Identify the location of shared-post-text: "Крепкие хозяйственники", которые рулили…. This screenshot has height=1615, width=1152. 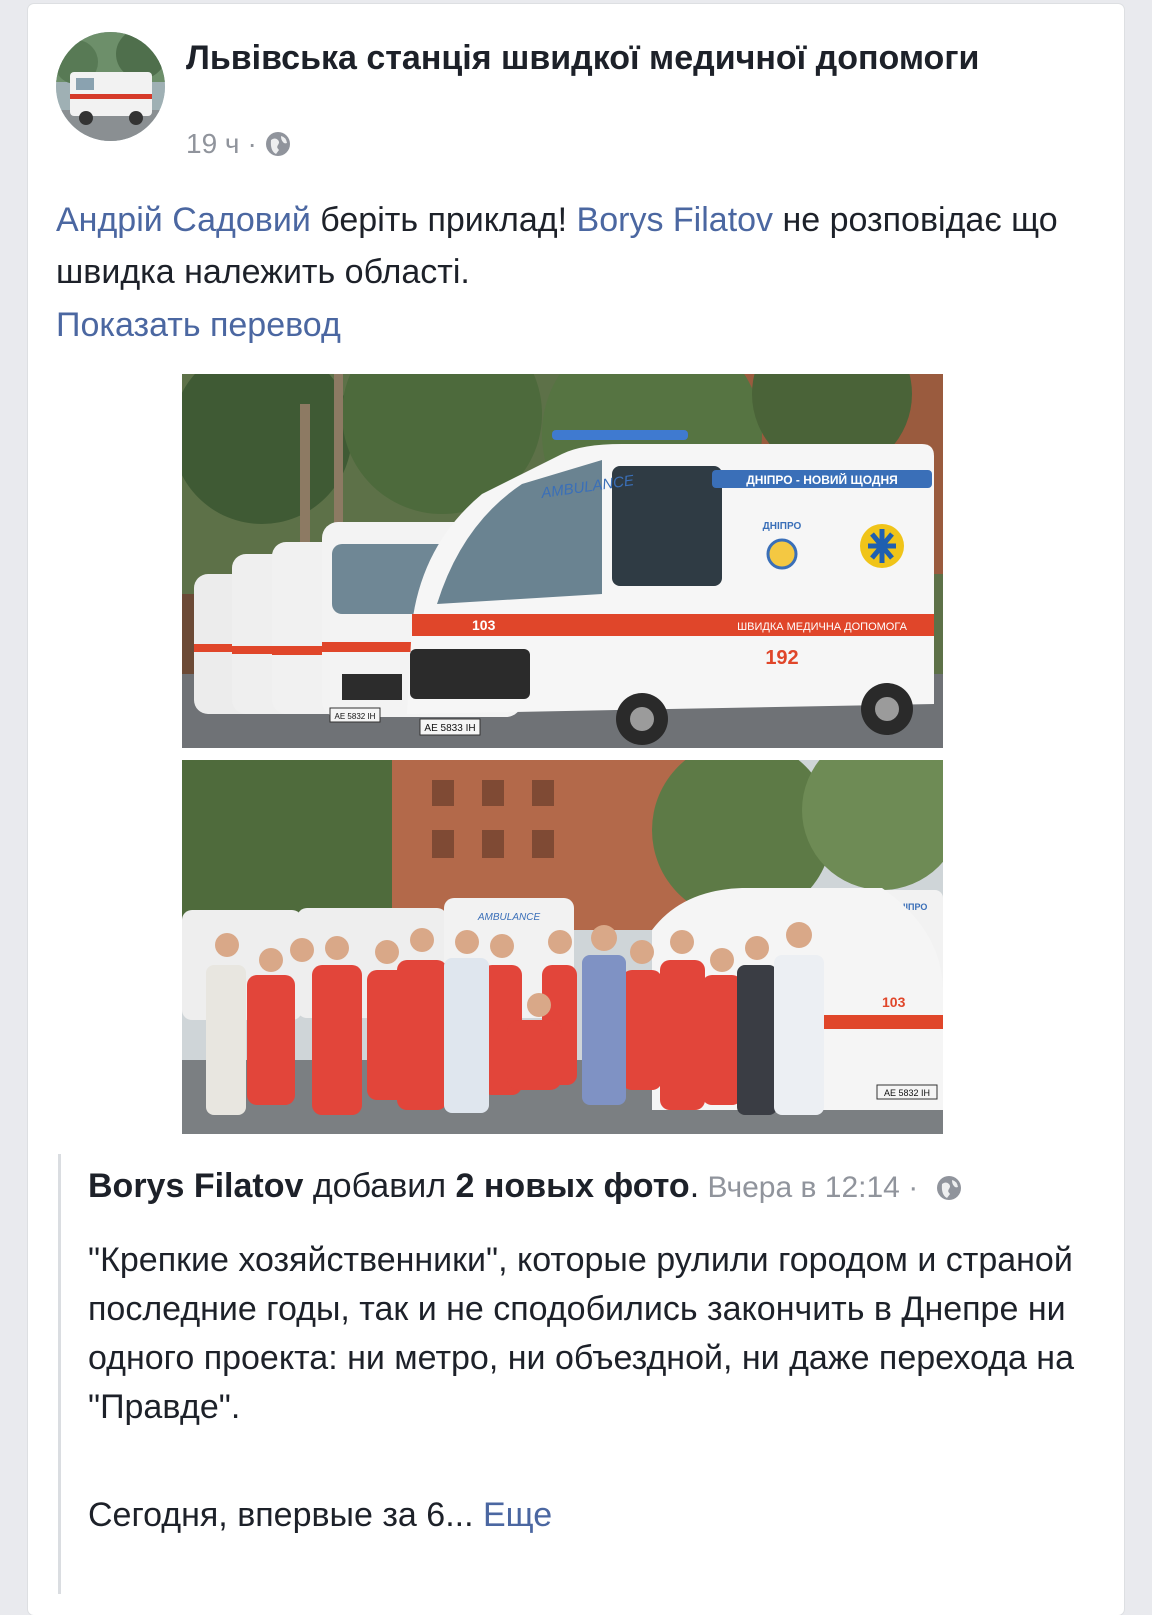
(581, 1333).